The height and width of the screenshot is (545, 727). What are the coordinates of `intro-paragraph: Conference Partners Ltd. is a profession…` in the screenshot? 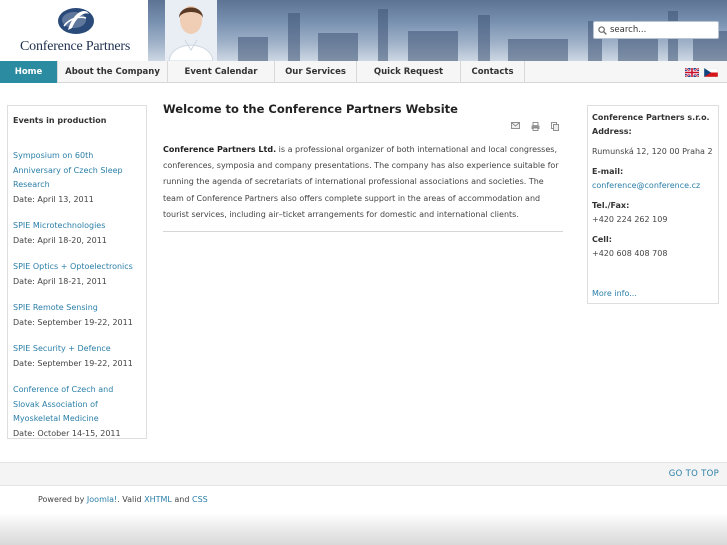 It's located at (364, 182).